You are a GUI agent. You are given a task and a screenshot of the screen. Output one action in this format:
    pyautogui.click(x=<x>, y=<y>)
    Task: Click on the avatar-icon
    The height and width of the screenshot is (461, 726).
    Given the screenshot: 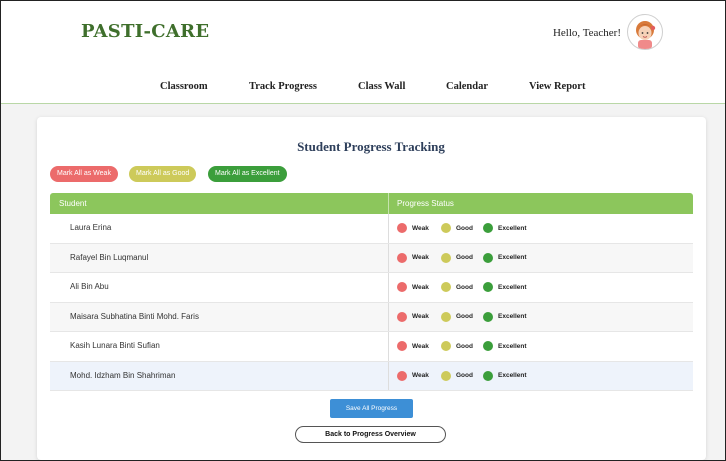 What is the action you would take?
    pyautogui.click(x=646, y=35)
    